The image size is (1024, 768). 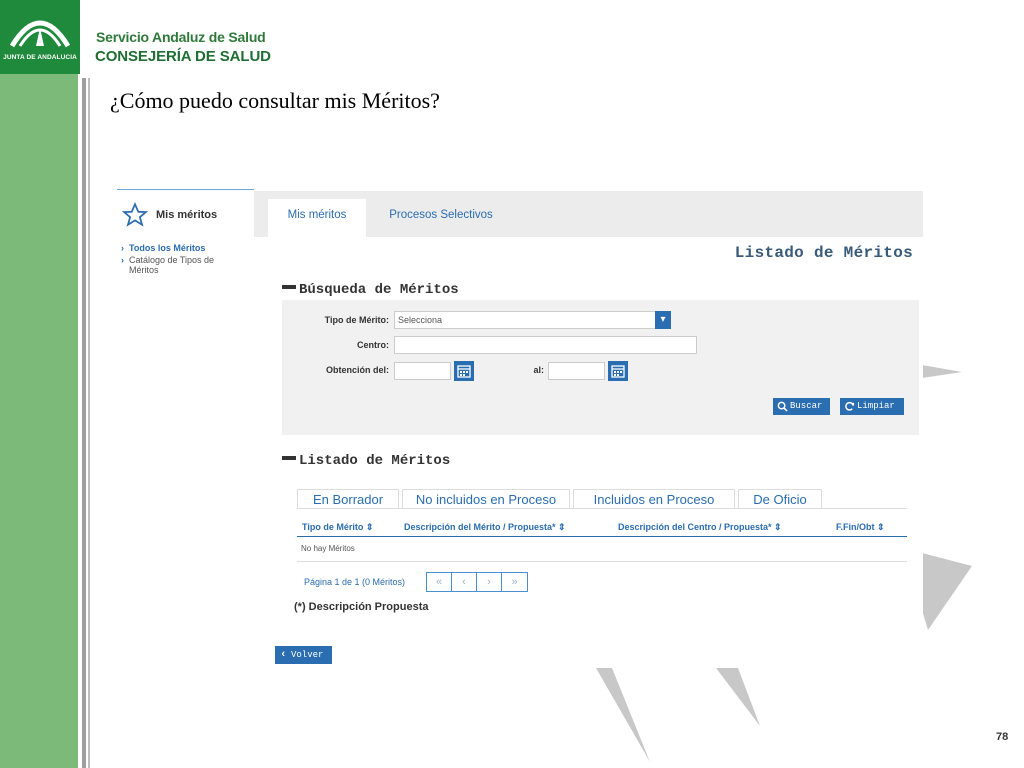 I want to click on limpiar-button: Limpiar, so click(x=872, y=406).